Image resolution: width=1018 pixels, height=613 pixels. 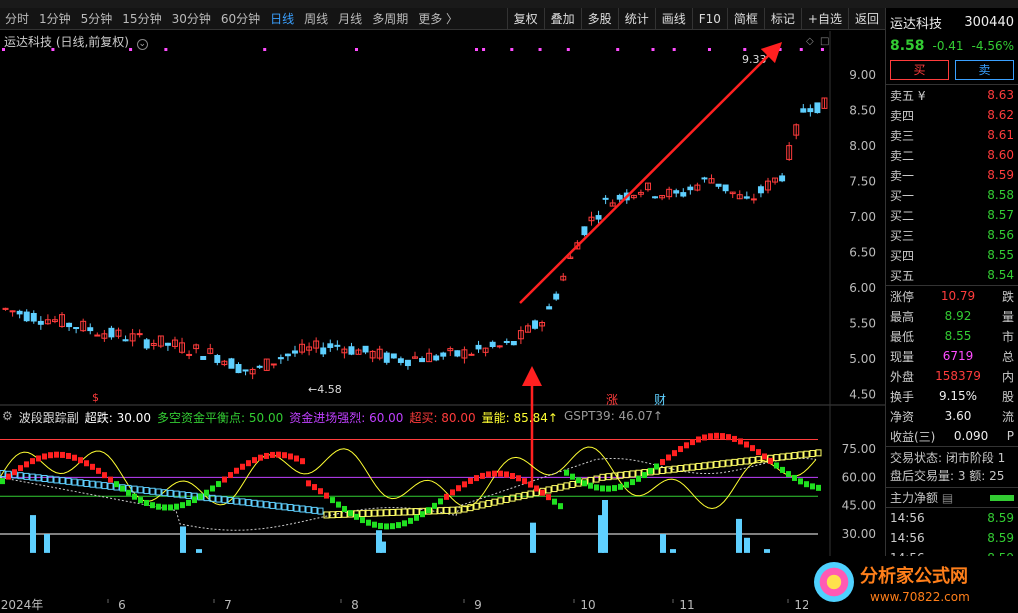 I want to click on tick-time: 14:56, so click(x=907, y=518).